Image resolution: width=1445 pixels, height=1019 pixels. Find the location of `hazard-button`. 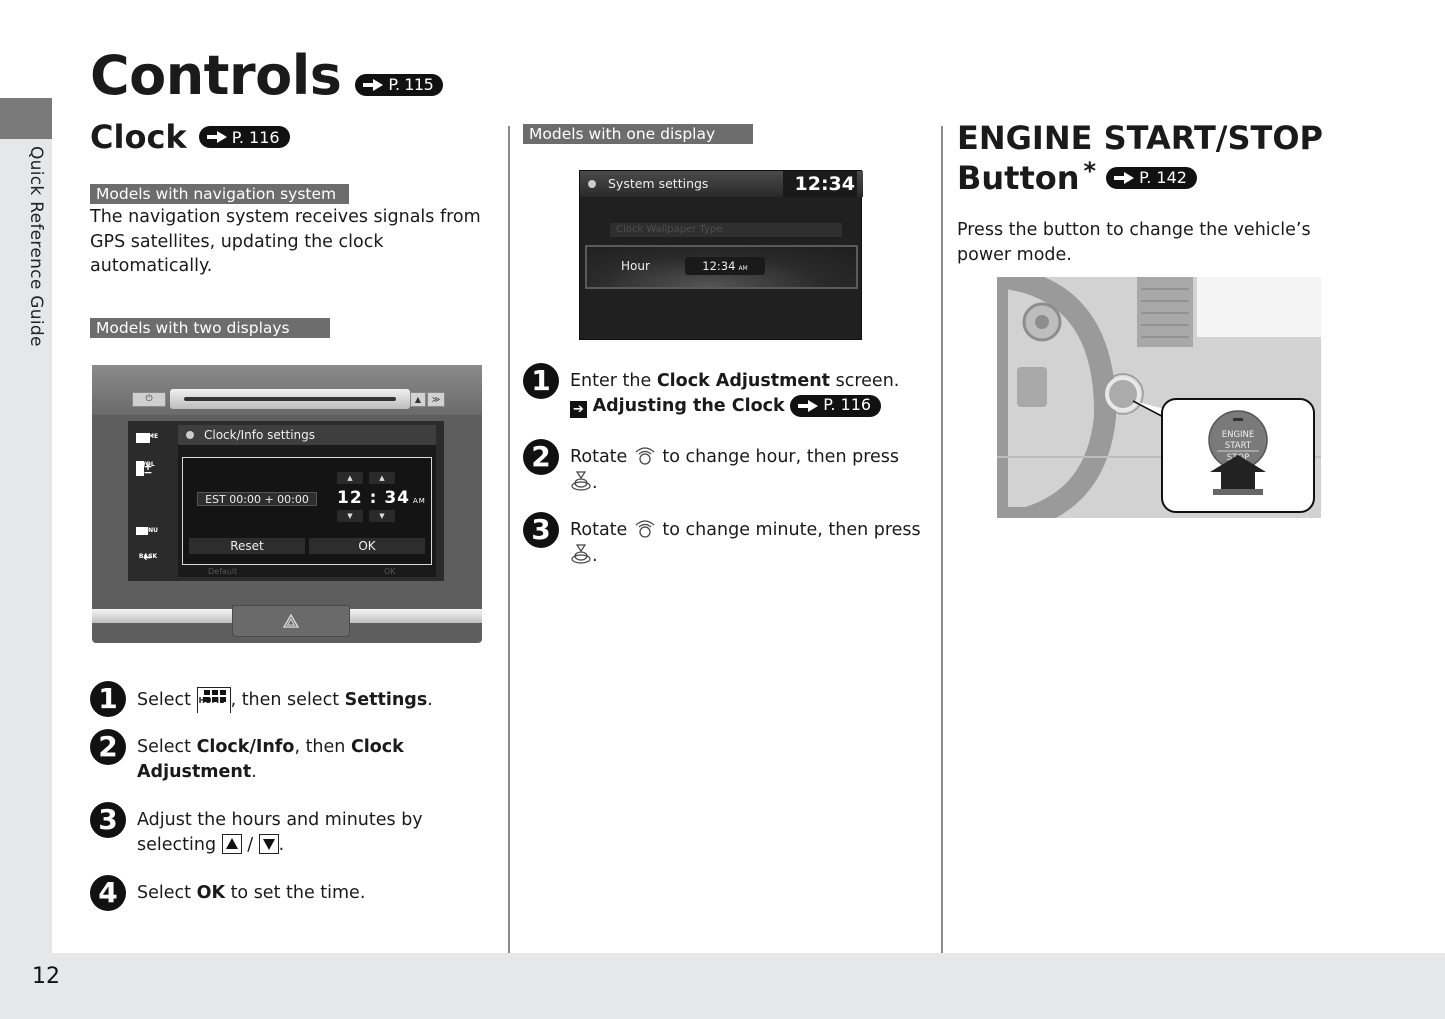

hazard-button is located at coordinates (291, 621).